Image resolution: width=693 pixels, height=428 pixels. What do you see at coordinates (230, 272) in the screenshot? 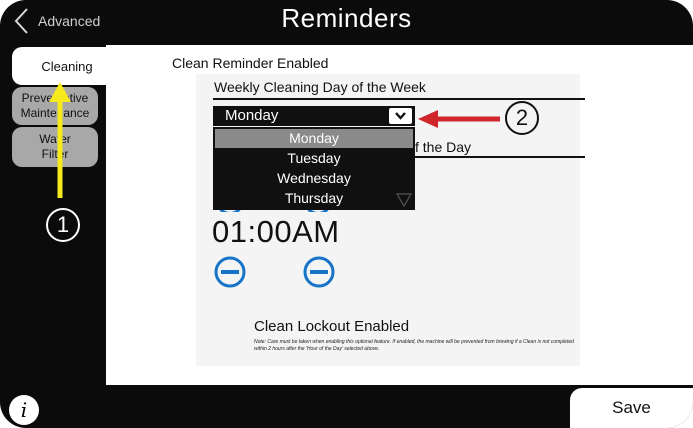
I see `decrement-hour-button` at bounding box center [230, 272].